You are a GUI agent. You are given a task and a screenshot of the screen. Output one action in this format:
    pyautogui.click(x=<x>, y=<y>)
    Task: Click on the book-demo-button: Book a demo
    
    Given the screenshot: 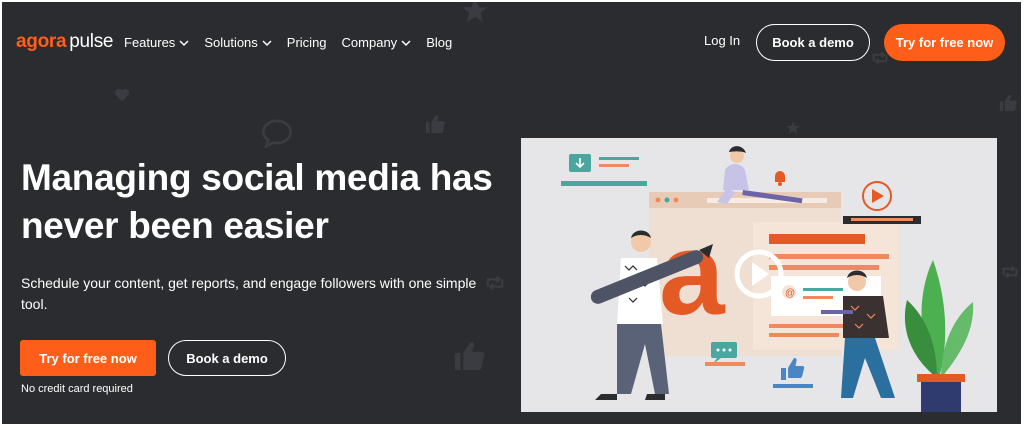 What is the action you would take?
    pyautogui.click(x=813, y=42)
    